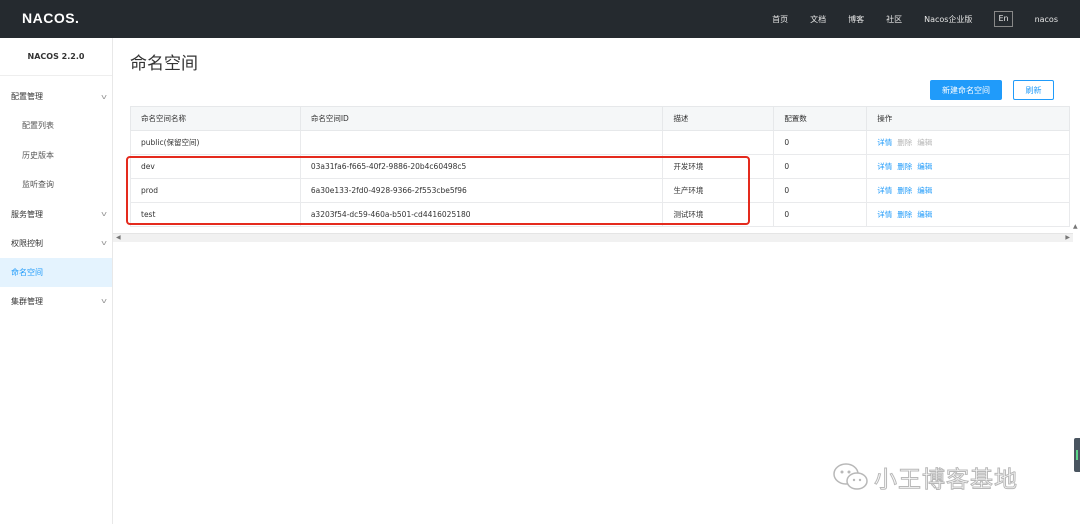  Describe the element at coordinates (215, 190) in the screenshot. I see `namespace-name: prod` at that location.